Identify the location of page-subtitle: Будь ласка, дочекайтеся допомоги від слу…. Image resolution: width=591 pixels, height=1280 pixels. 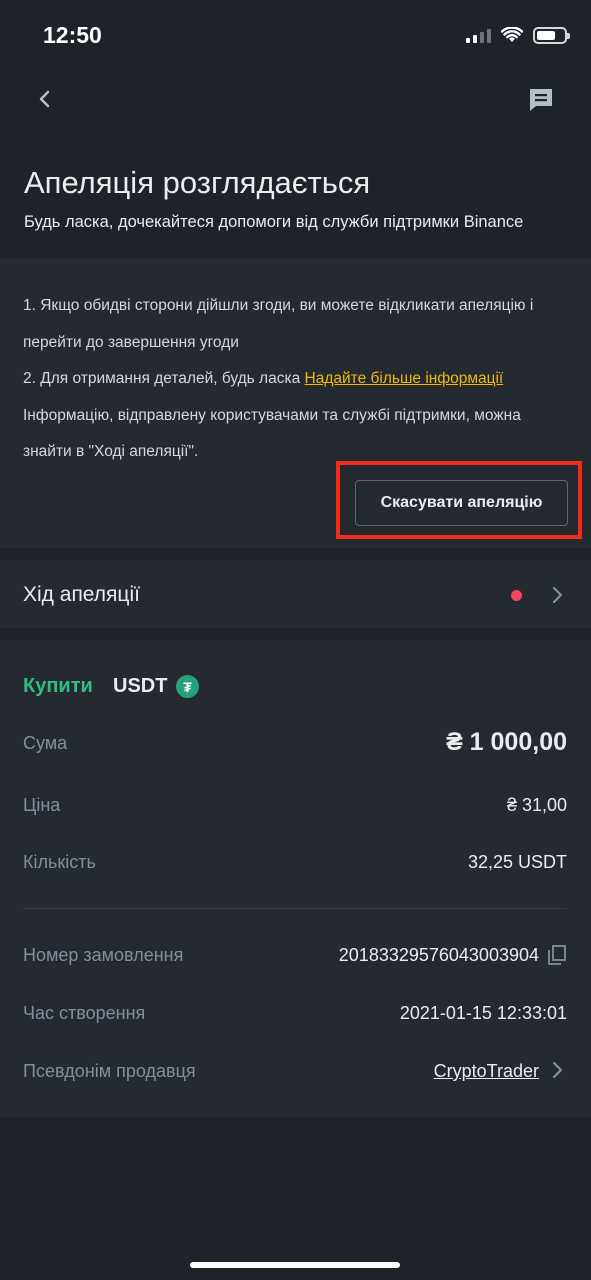
(274, 222).